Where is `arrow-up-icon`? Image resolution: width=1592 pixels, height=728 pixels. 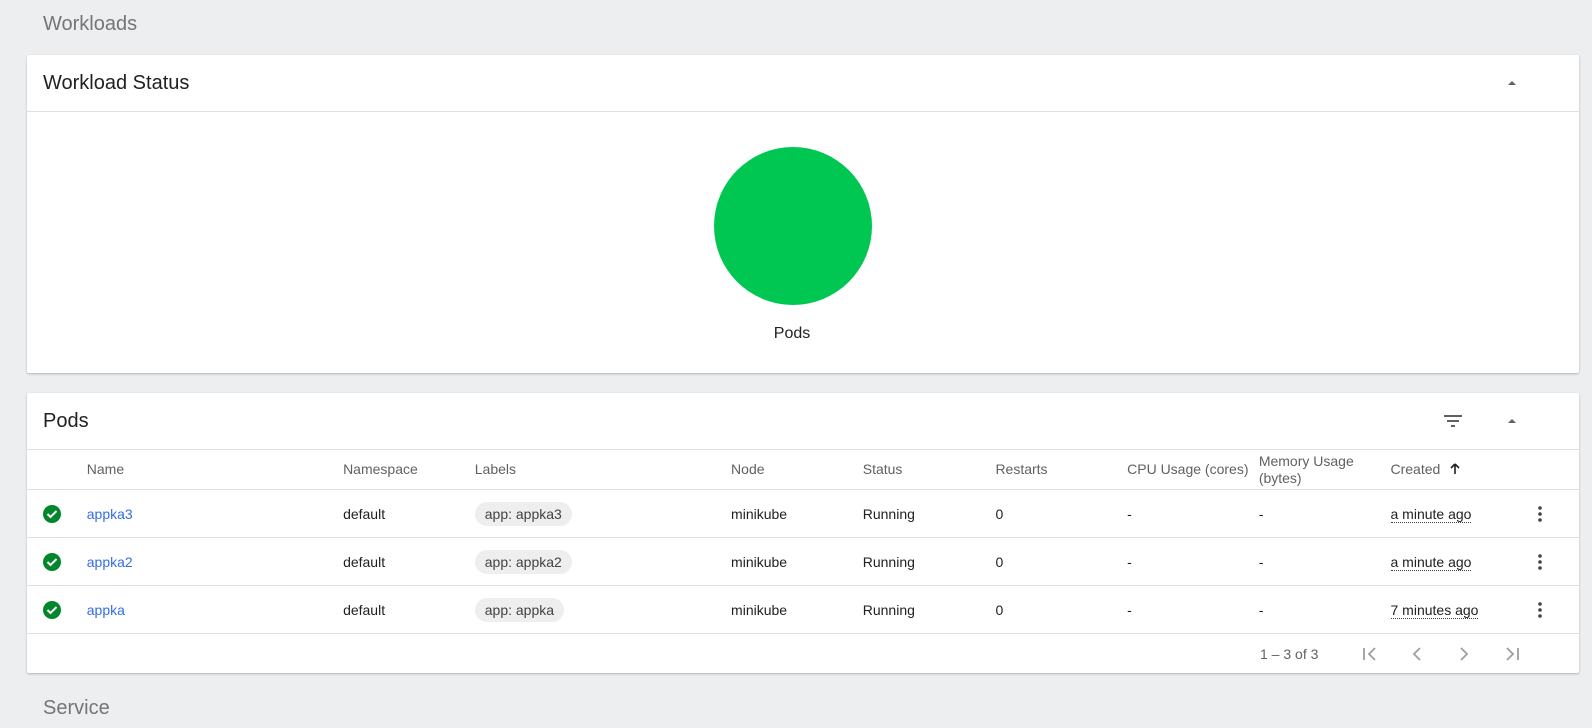 arrow-up-icon is located at coordinates (1455, 468).